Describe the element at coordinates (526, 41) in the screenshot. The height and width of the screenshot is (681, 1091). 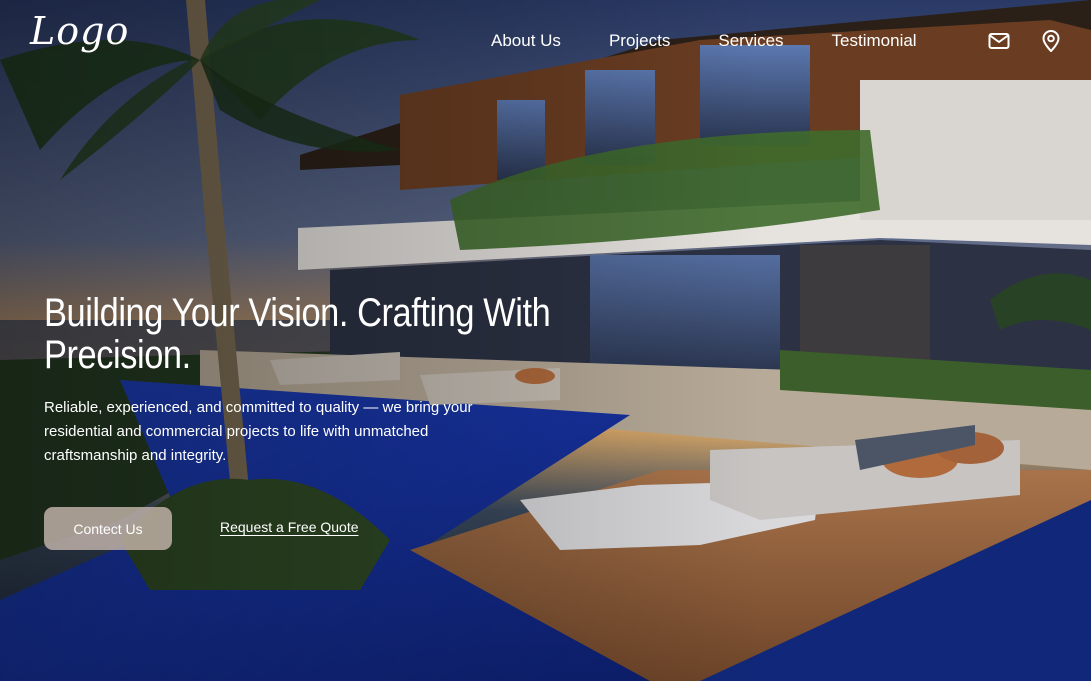
I see `nav-about-us: About Us` at that location.